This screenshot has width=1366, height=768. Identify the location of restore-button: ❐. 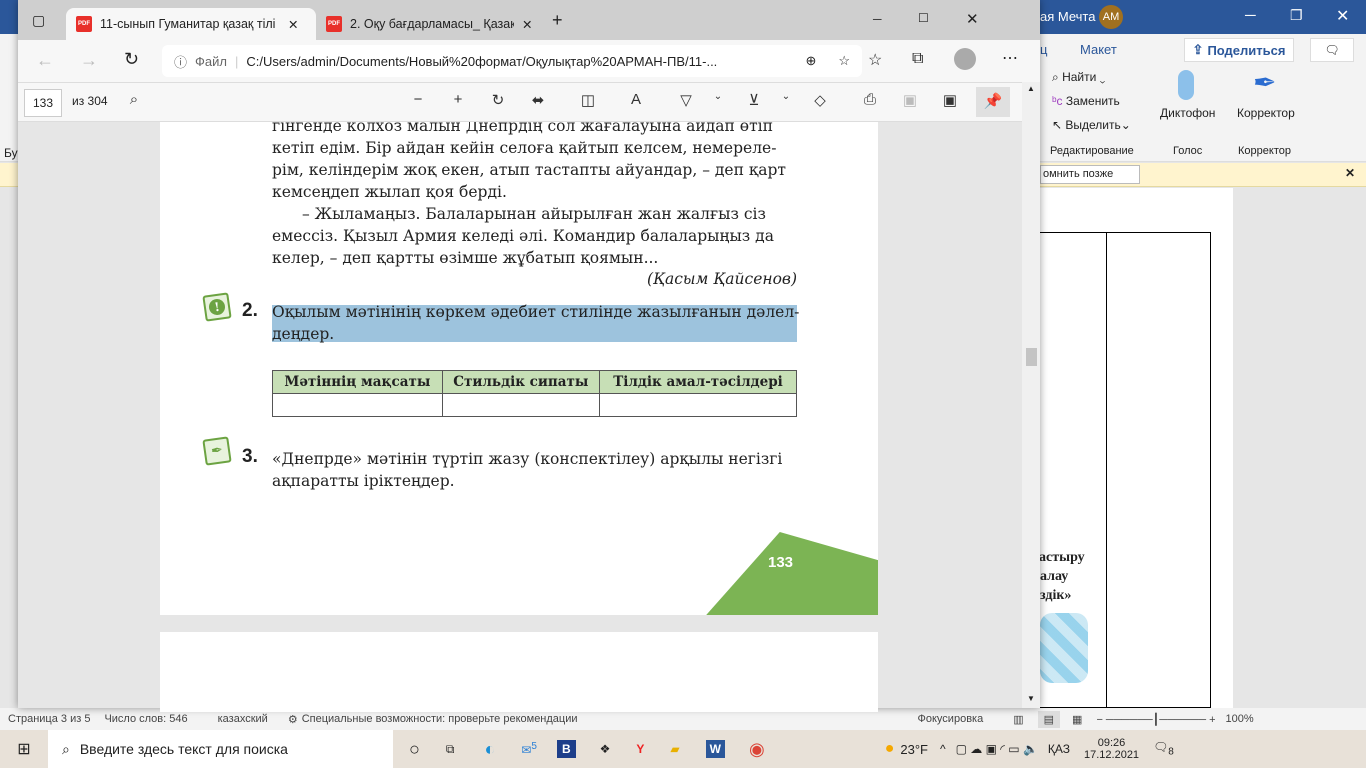
(1296, 15).